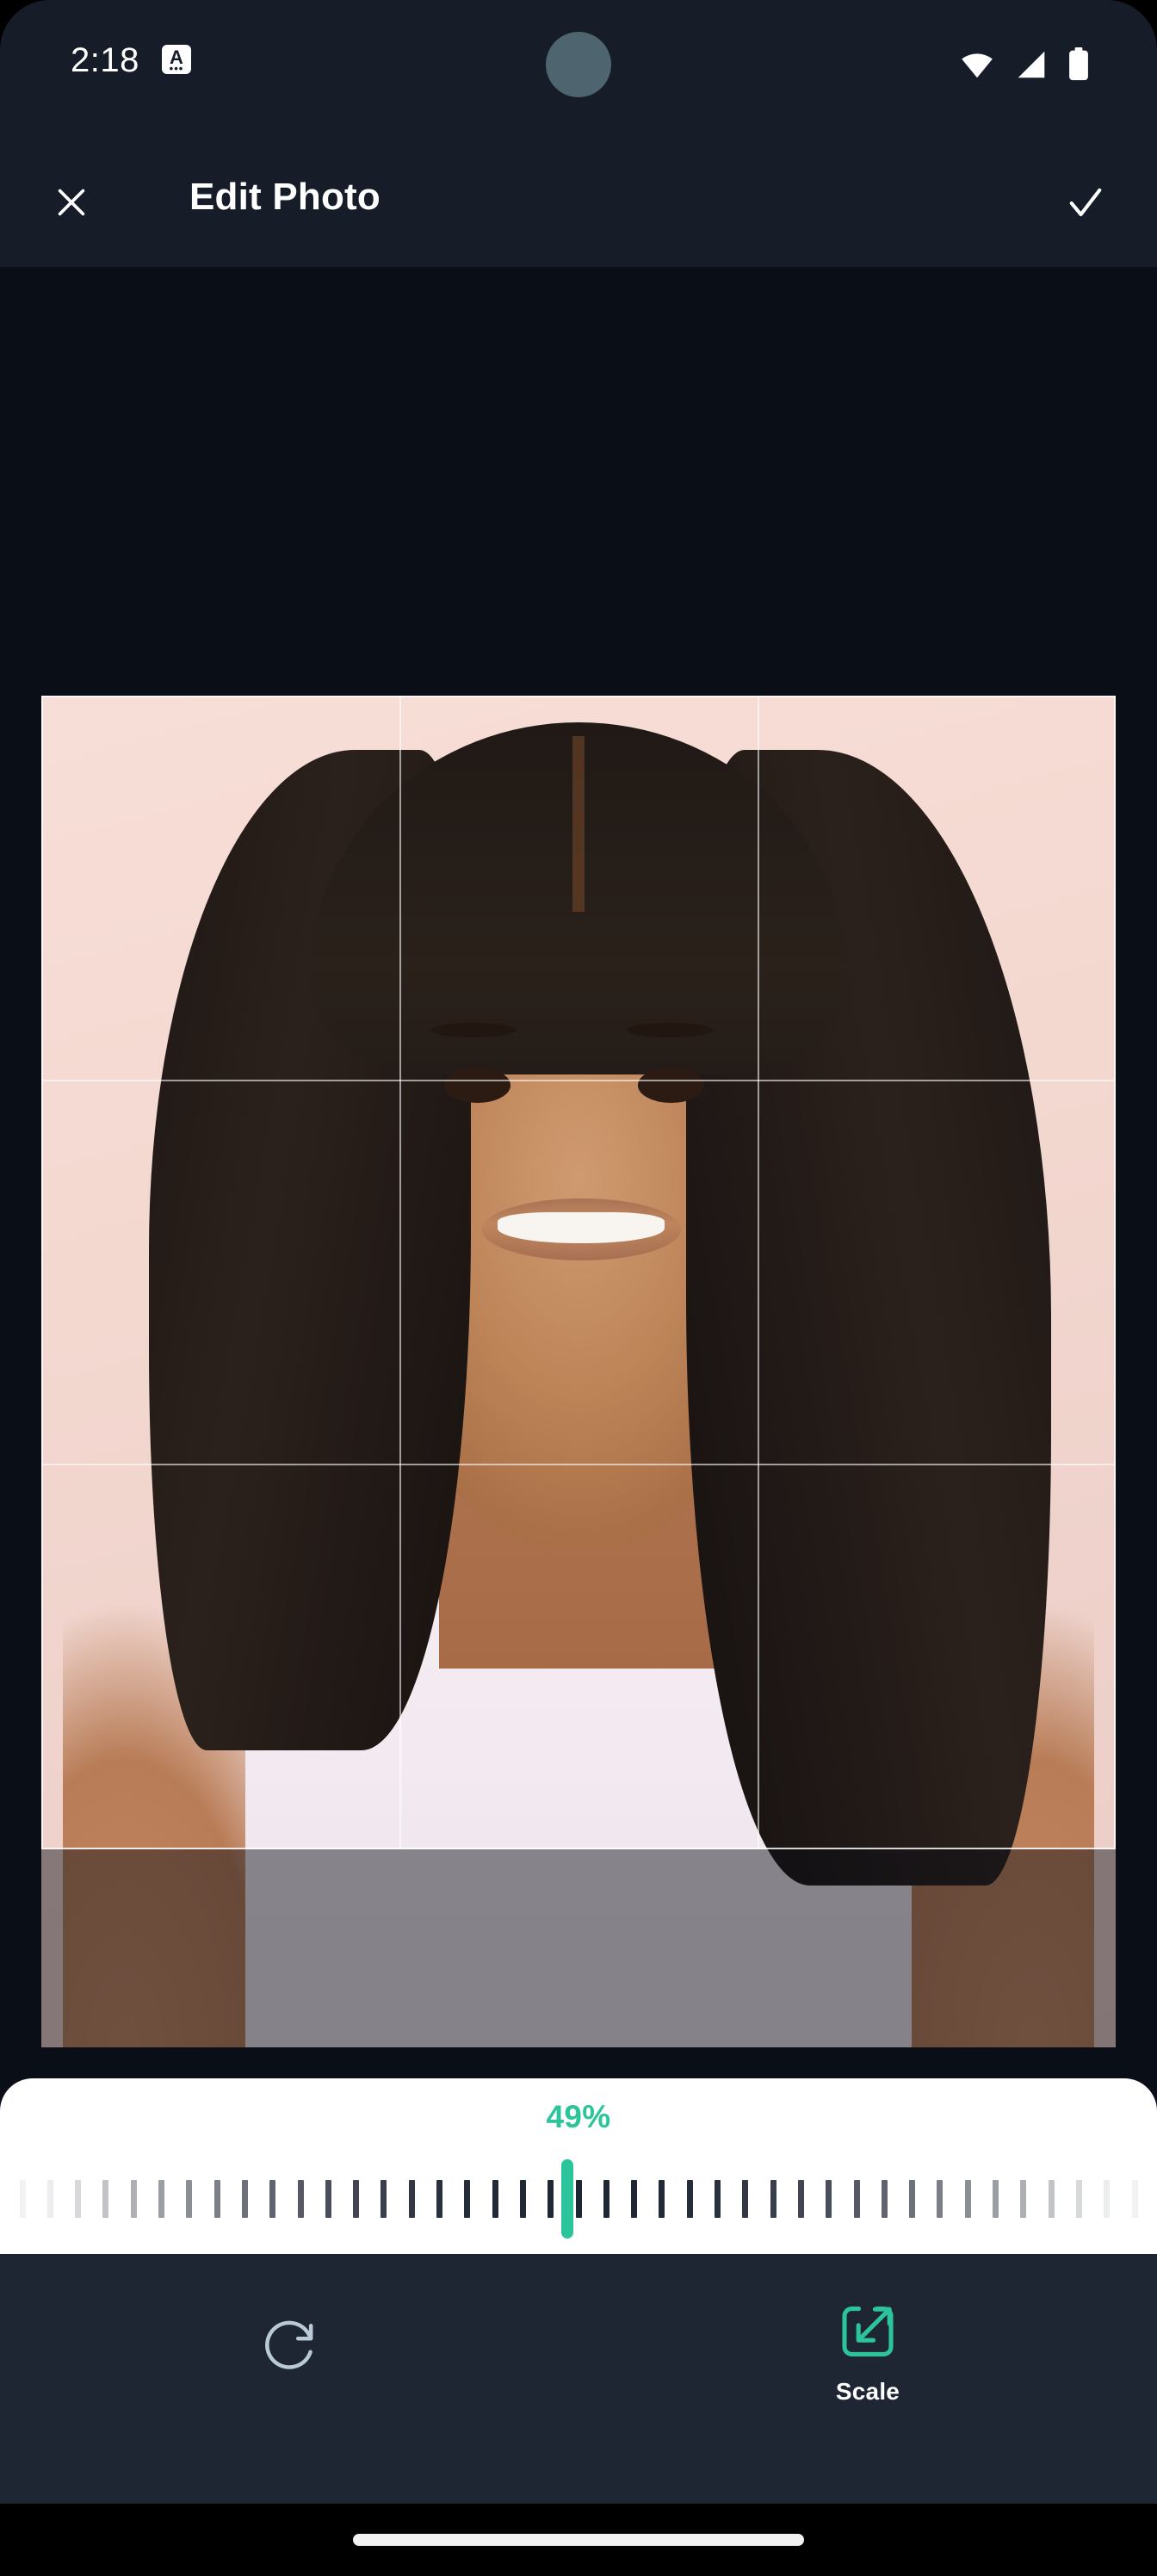 The image size is (1157, 2576). I want to click on close-button, so click(72, 202).